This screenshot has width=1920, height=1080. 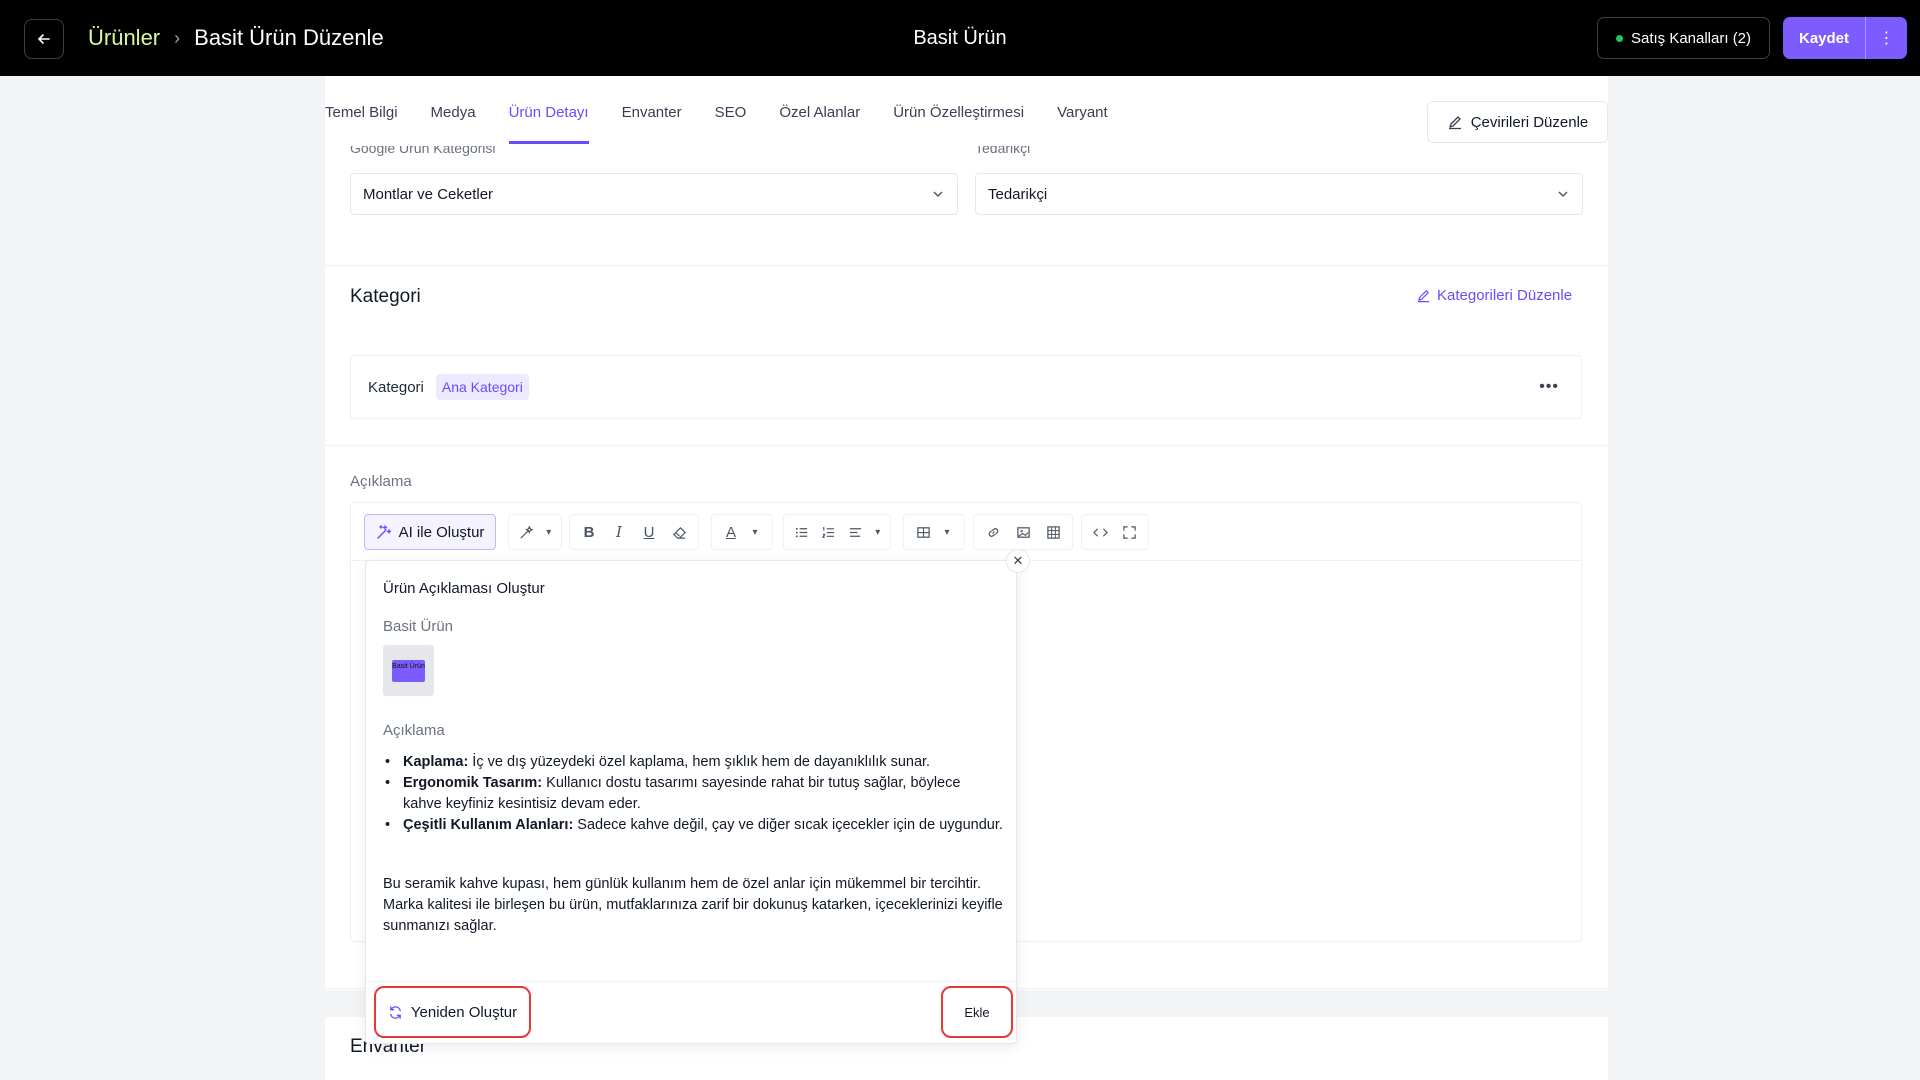 What do you see at coordinates (966, 532) in the screenshot?
I see `editor-toolbar: AI ile Oluştur ▾ B I U A ▾ ▾ ▾` at bounding box center [966, 532].